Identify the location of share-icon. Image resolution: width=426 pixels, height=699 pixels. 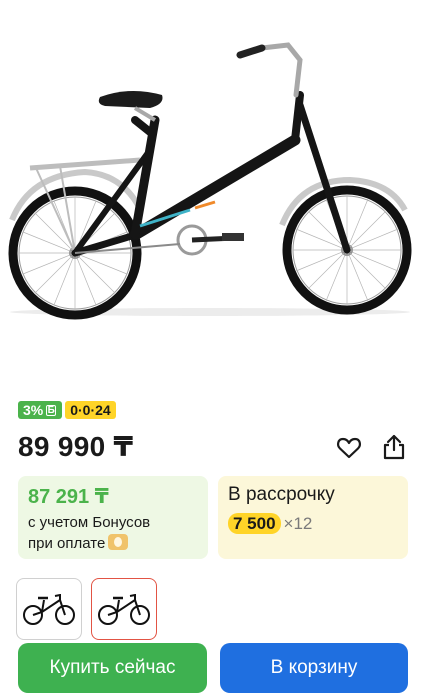
(394, 447).